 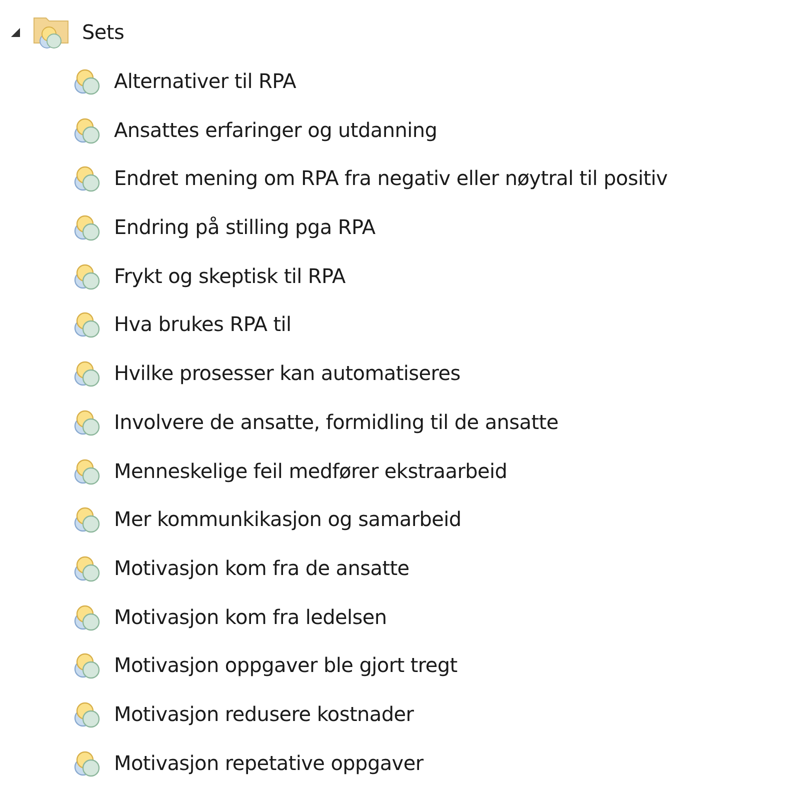 What do you see at coordinates (245, 227) in the screenshot?
I see `tree-item: Endring på stilling pga RPA` at bounding box center [245, 227].